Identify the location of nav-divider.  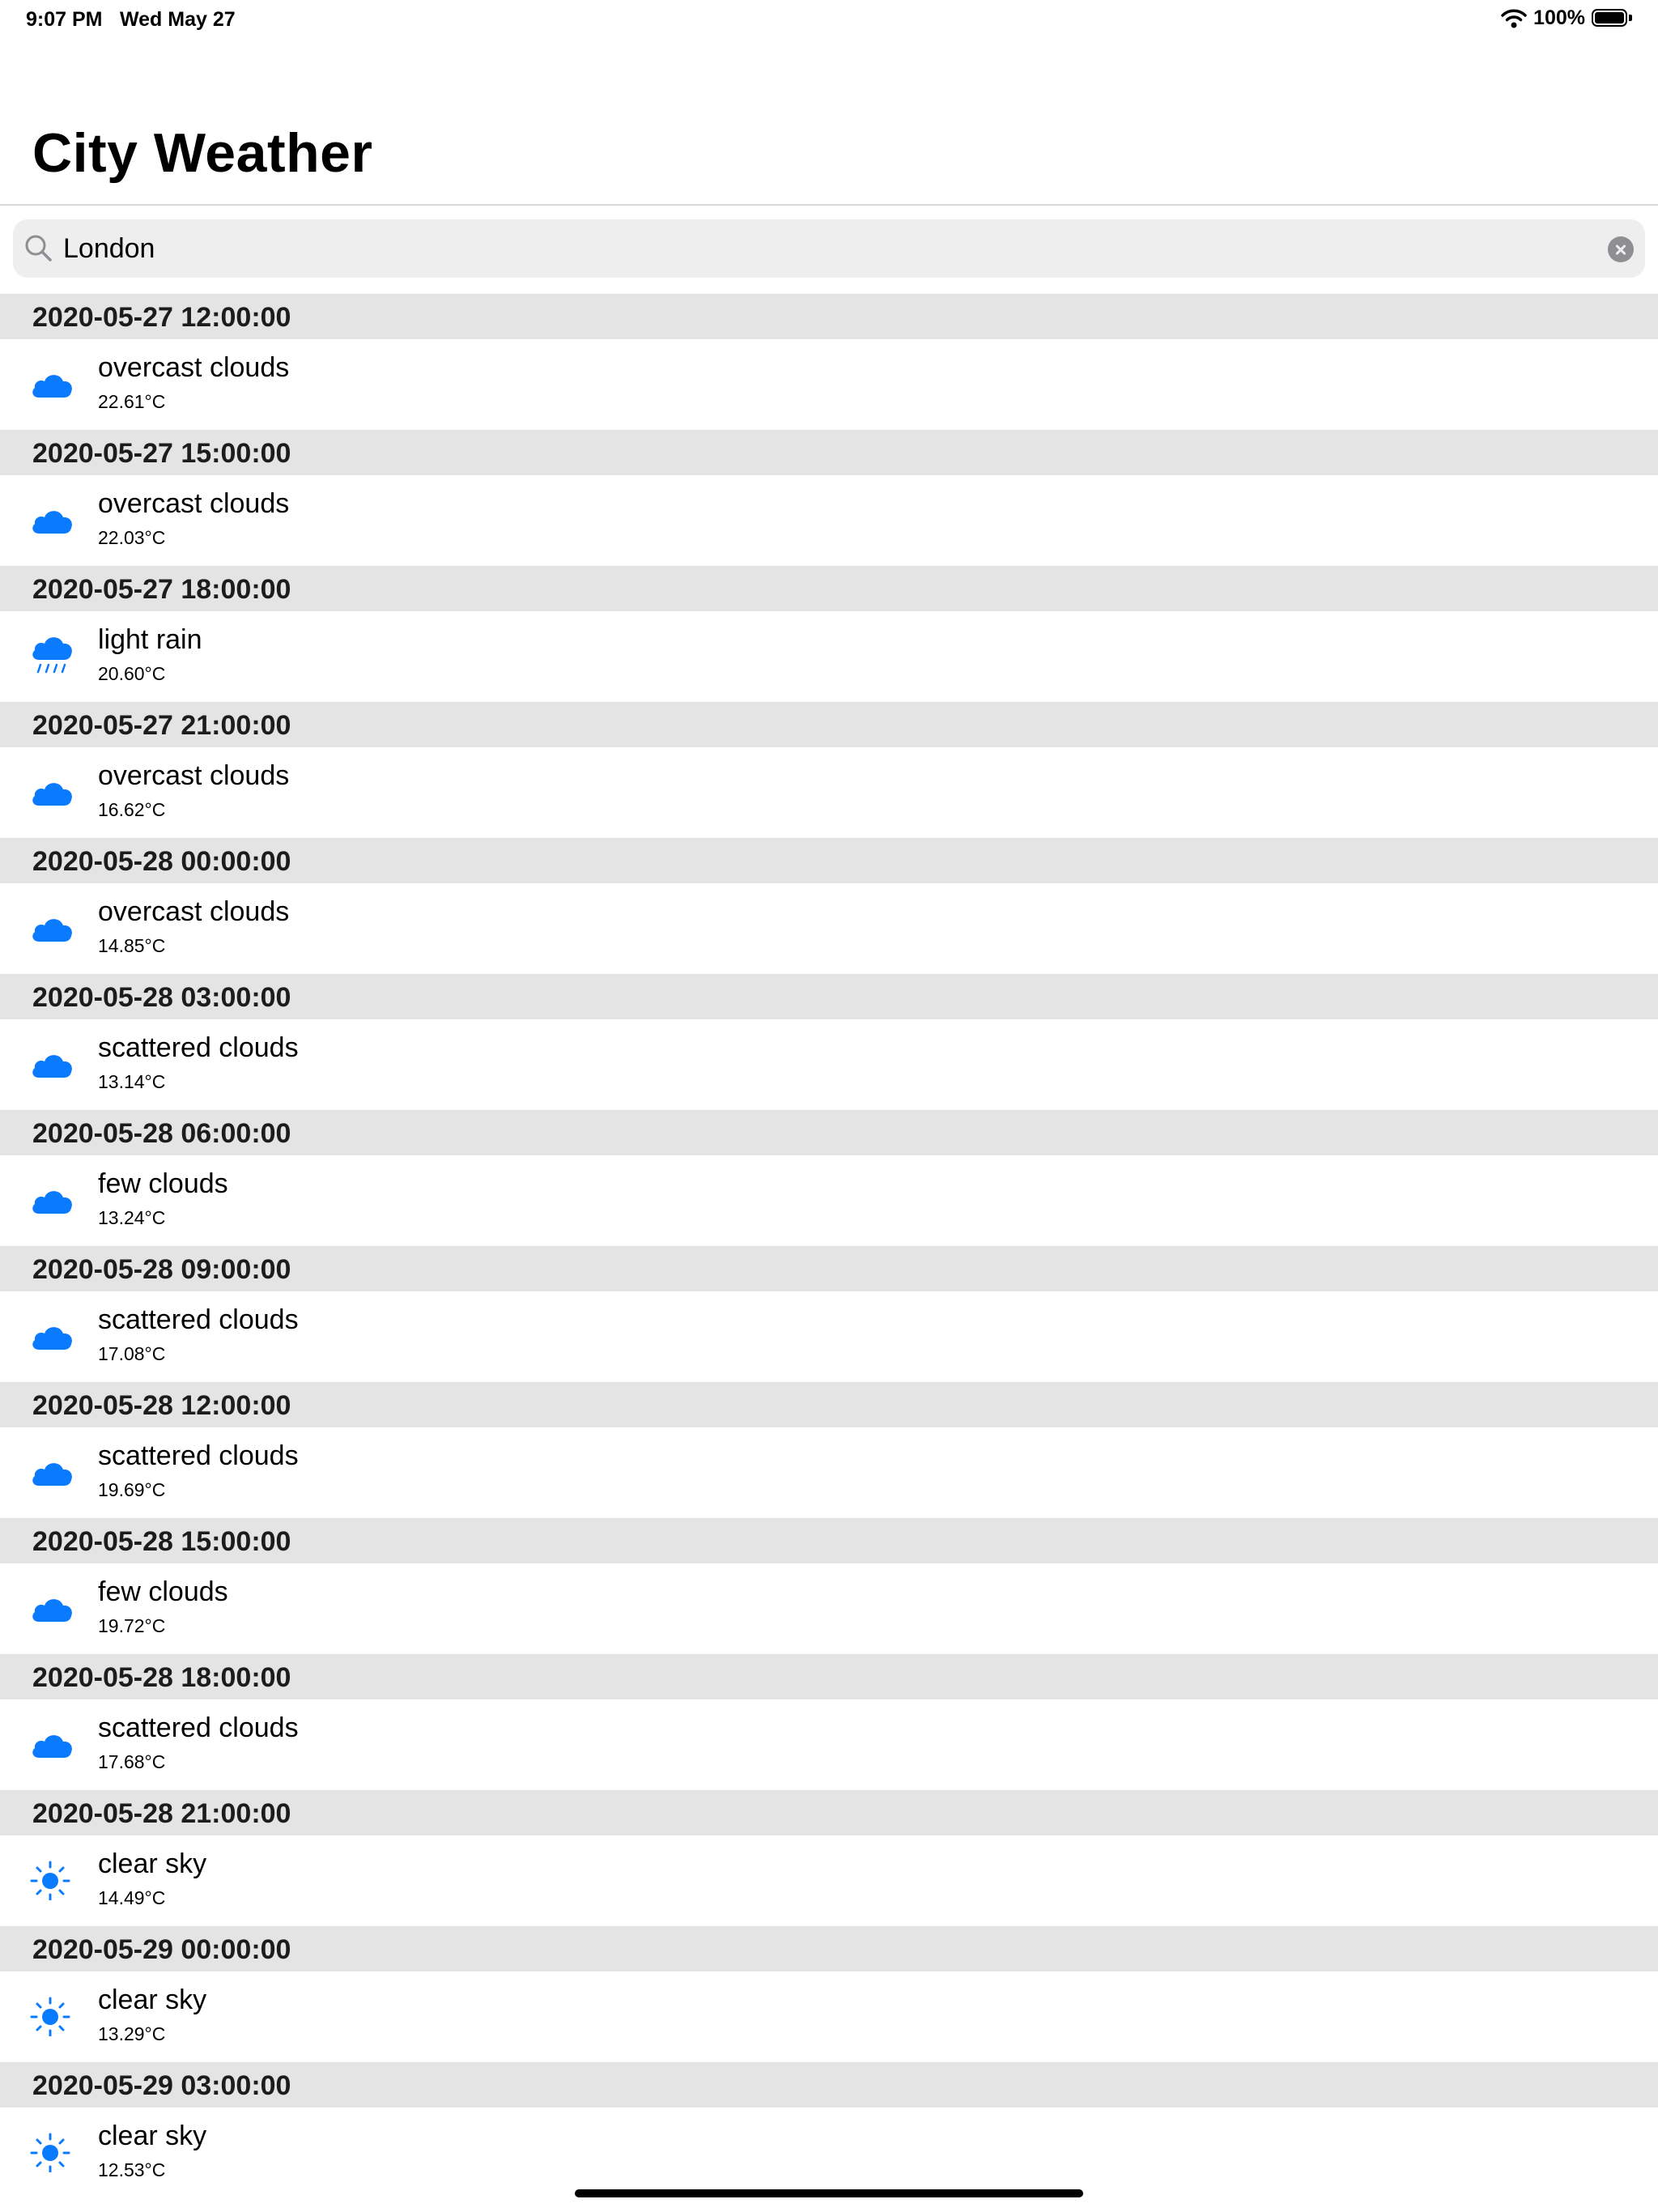
(829, 205).